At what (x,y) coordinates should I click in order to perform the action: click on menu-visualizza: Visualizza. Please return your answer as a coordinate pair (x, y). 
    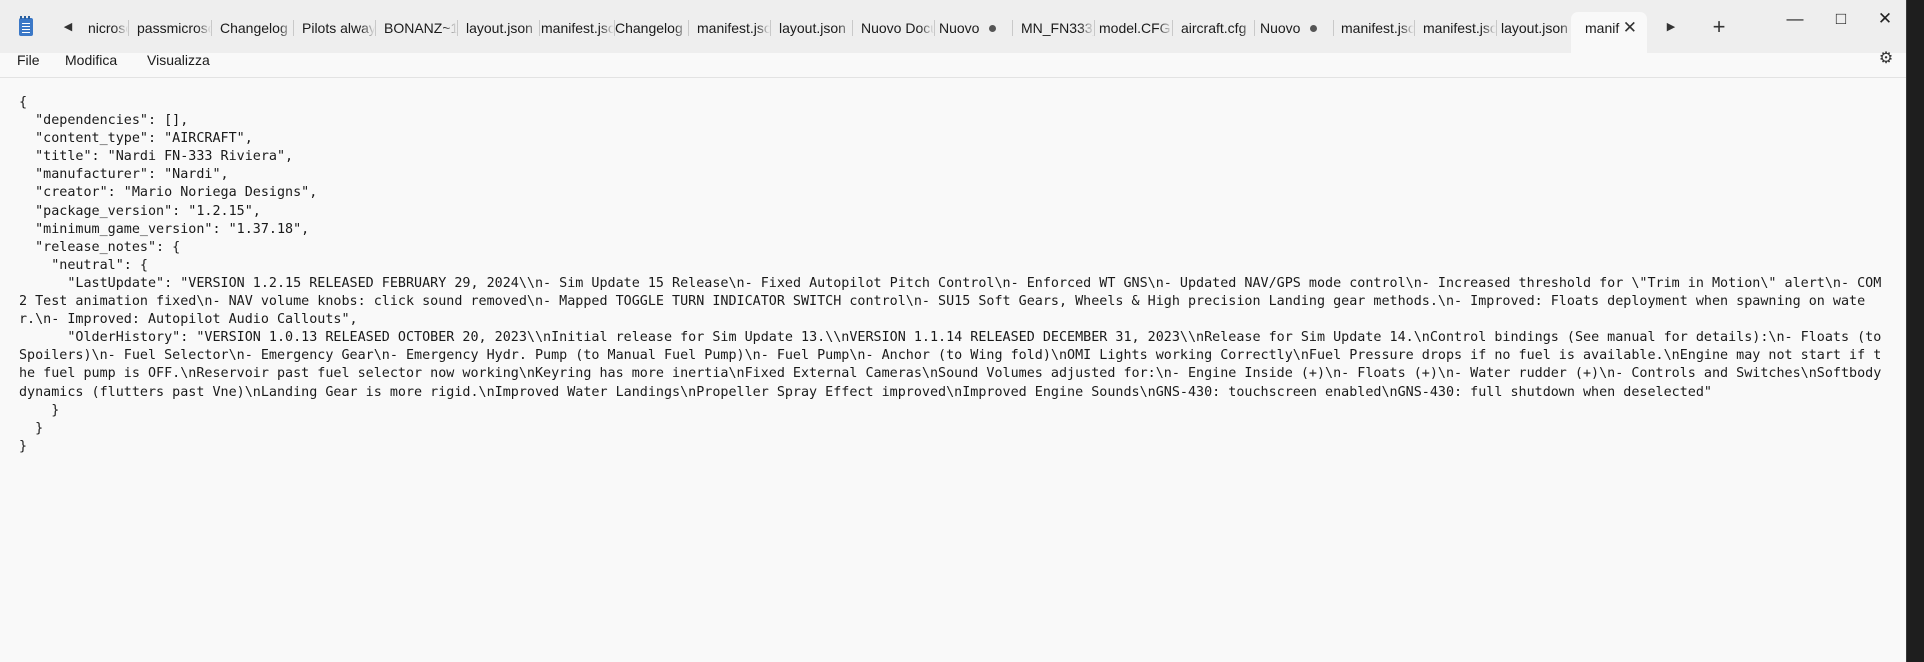
    Looking at the image, I should click on (178, 60).